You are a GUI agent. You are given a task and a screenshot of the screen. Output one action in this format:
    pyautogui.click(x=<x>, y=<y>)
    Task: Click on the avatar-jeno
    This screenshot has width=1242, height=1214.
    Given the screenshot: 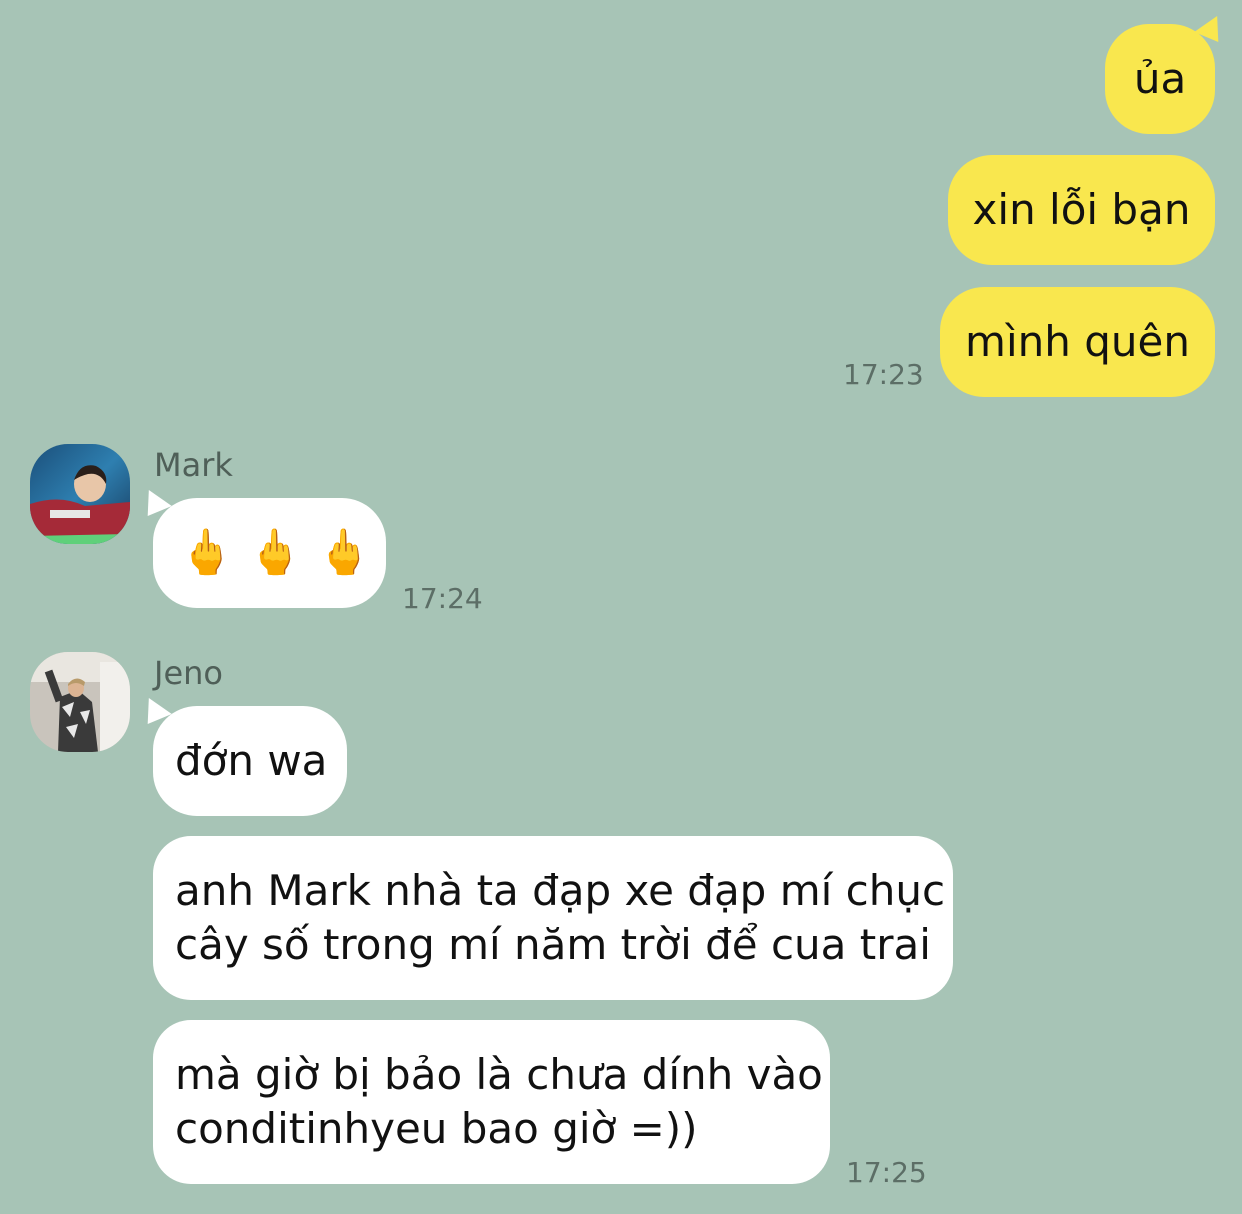 What is the action you would take?
    pyautogui.click(x=80, y=702)
    